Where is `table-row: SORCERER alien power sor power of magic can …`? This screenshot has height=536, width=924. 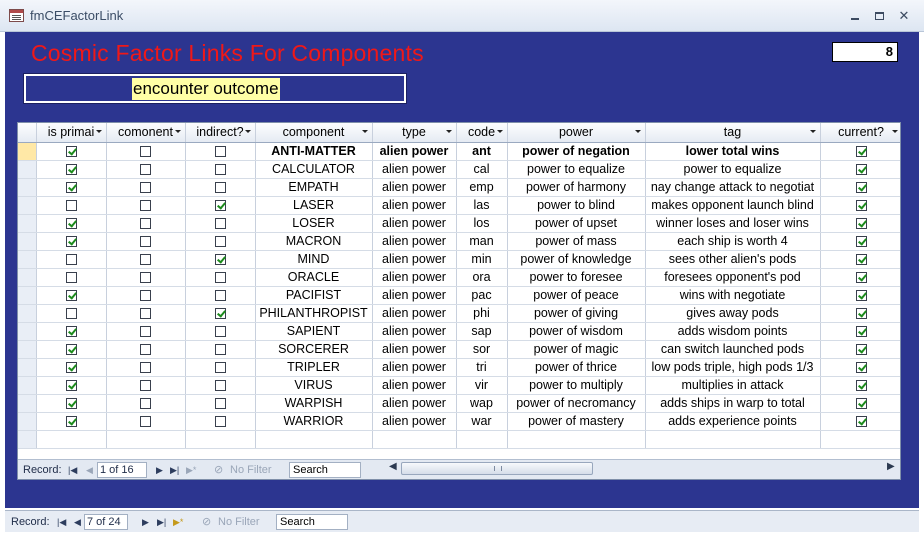
table-row: SORCERER alien power sor power of magic can … is located at coordinates (459, 349).